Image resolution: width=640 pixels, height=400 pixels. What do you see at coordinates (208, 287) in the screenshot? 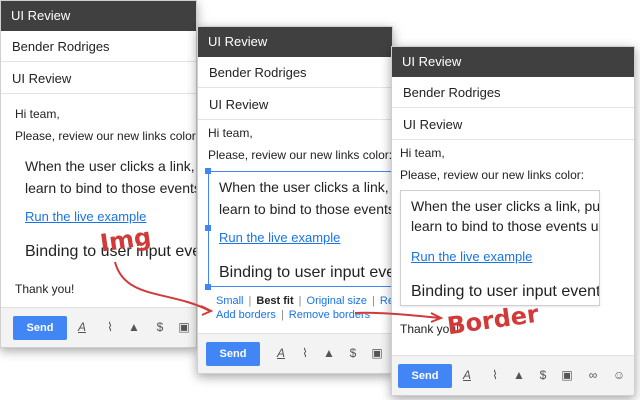
I see `resize-handle-bottom-left` at bounding box center [208, 287].